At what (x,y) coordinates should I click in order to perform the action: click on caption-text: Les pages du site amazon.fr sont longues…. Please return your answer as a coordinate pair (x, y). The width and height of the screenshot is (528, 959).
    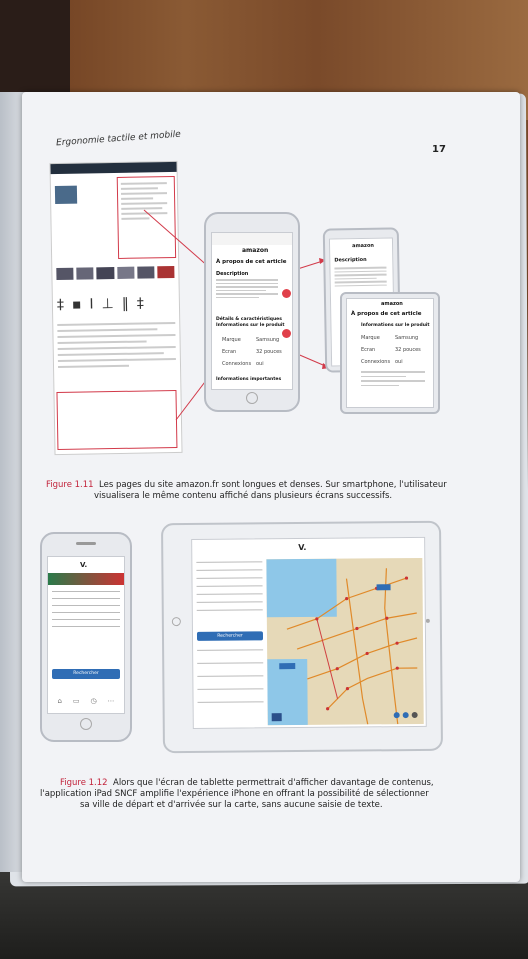
    Looking at the image, I should click on (273, 485).